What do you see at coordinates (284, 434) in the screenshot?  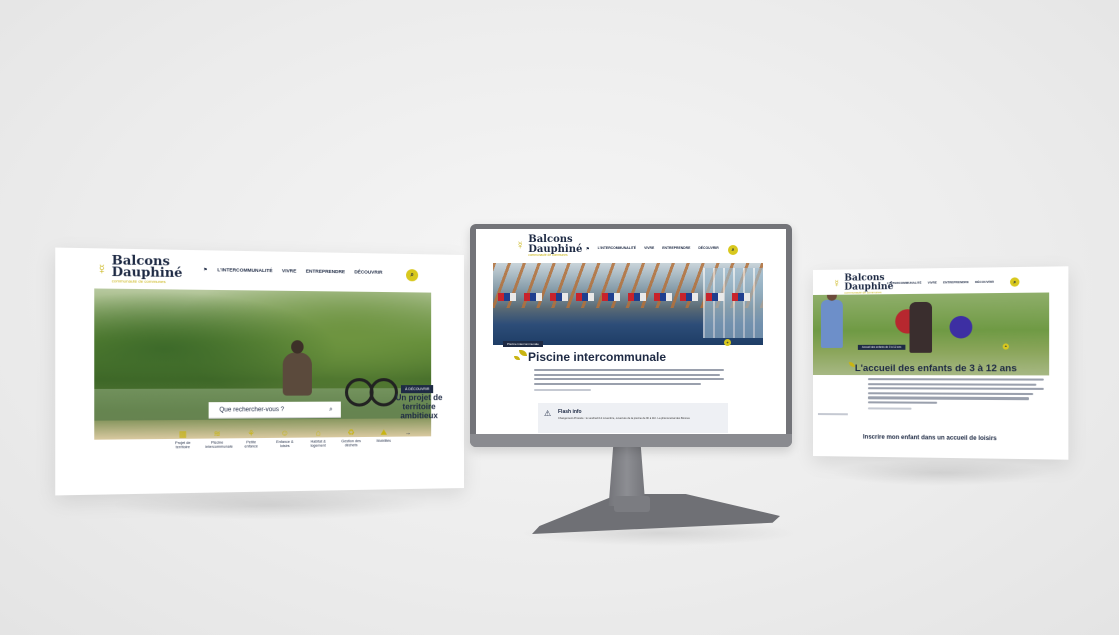 I see `child-icon: ☺` at bounding box center [284, 434].